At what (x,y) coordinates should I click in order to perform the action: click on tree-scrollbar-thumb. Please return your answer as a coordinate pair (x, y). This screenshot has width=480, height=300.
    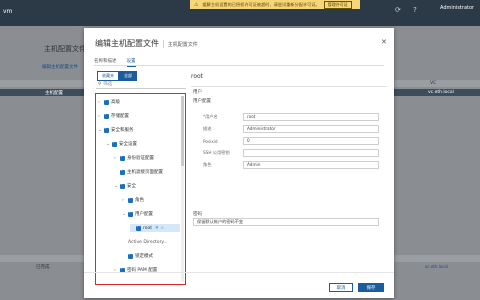
    Looking at the image, I should click on (182, 131).